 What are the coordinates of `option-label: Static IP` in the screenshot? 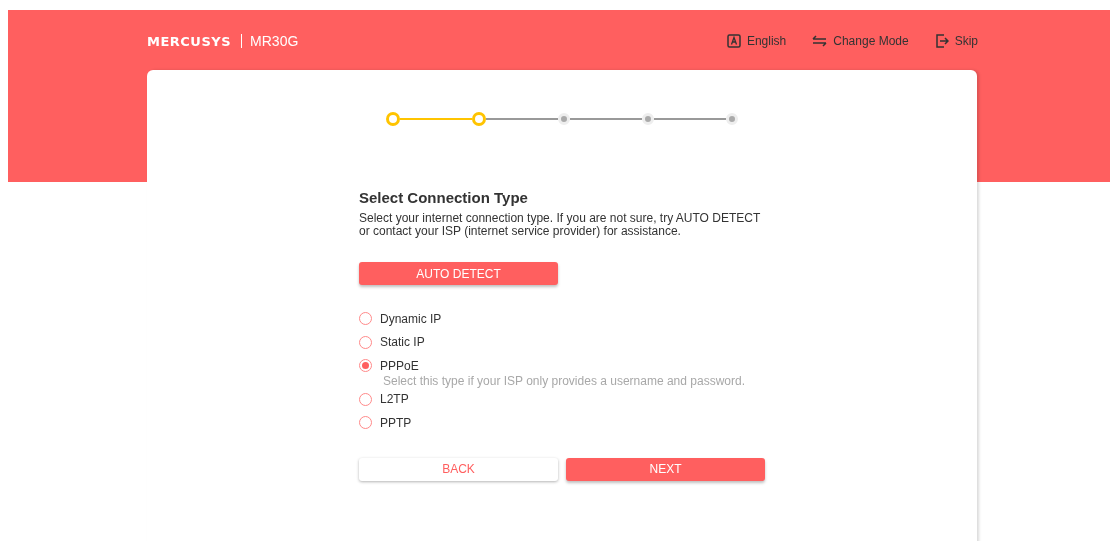 It's located at (402, 342).